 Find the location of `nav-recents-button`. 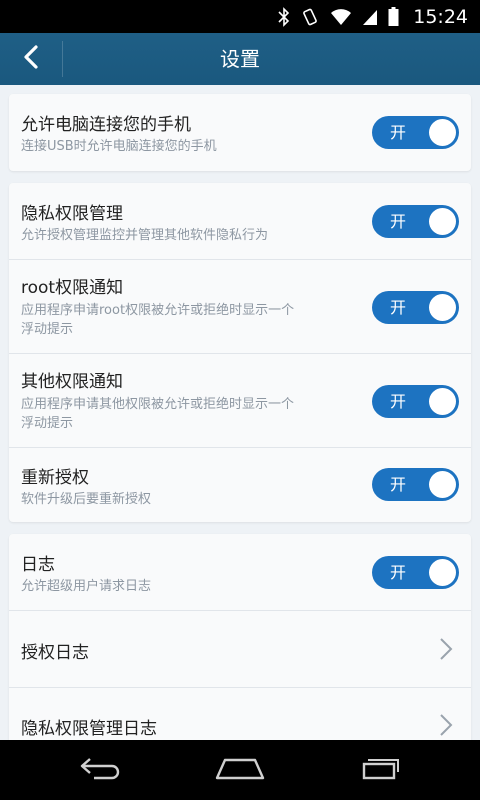

nav-recents-button is located at coordinates (380, 770).